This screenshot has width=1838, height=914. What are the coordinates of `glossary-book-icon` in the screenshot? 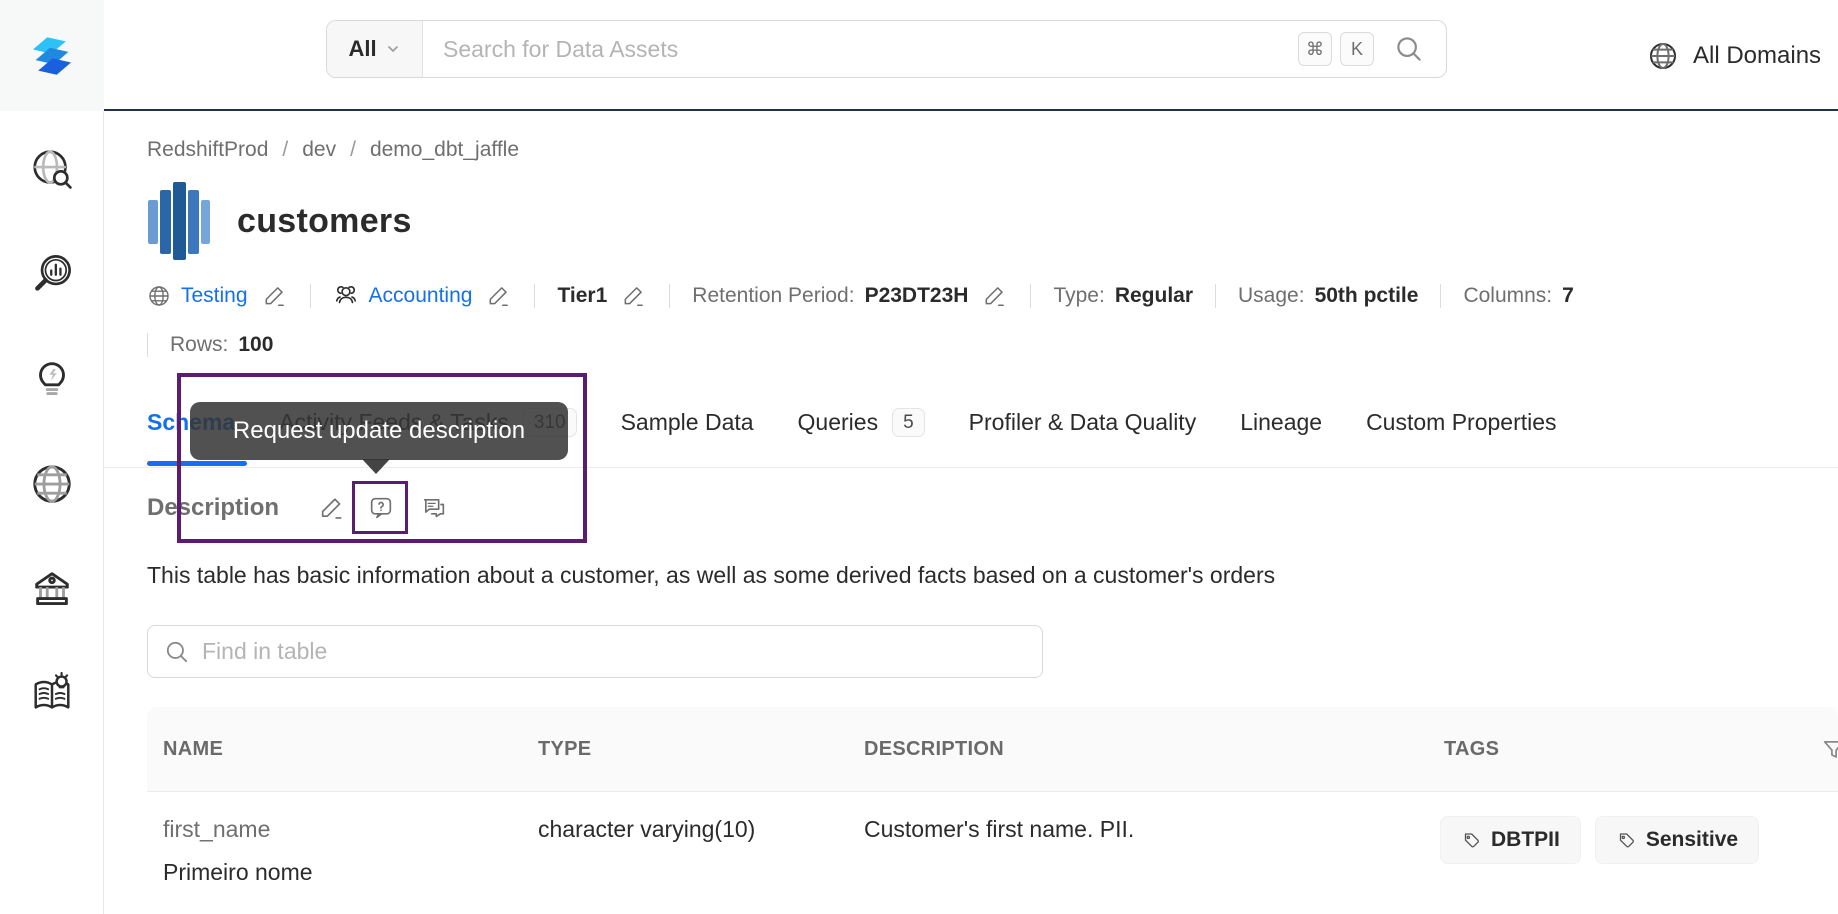 It's located at (52, 694).